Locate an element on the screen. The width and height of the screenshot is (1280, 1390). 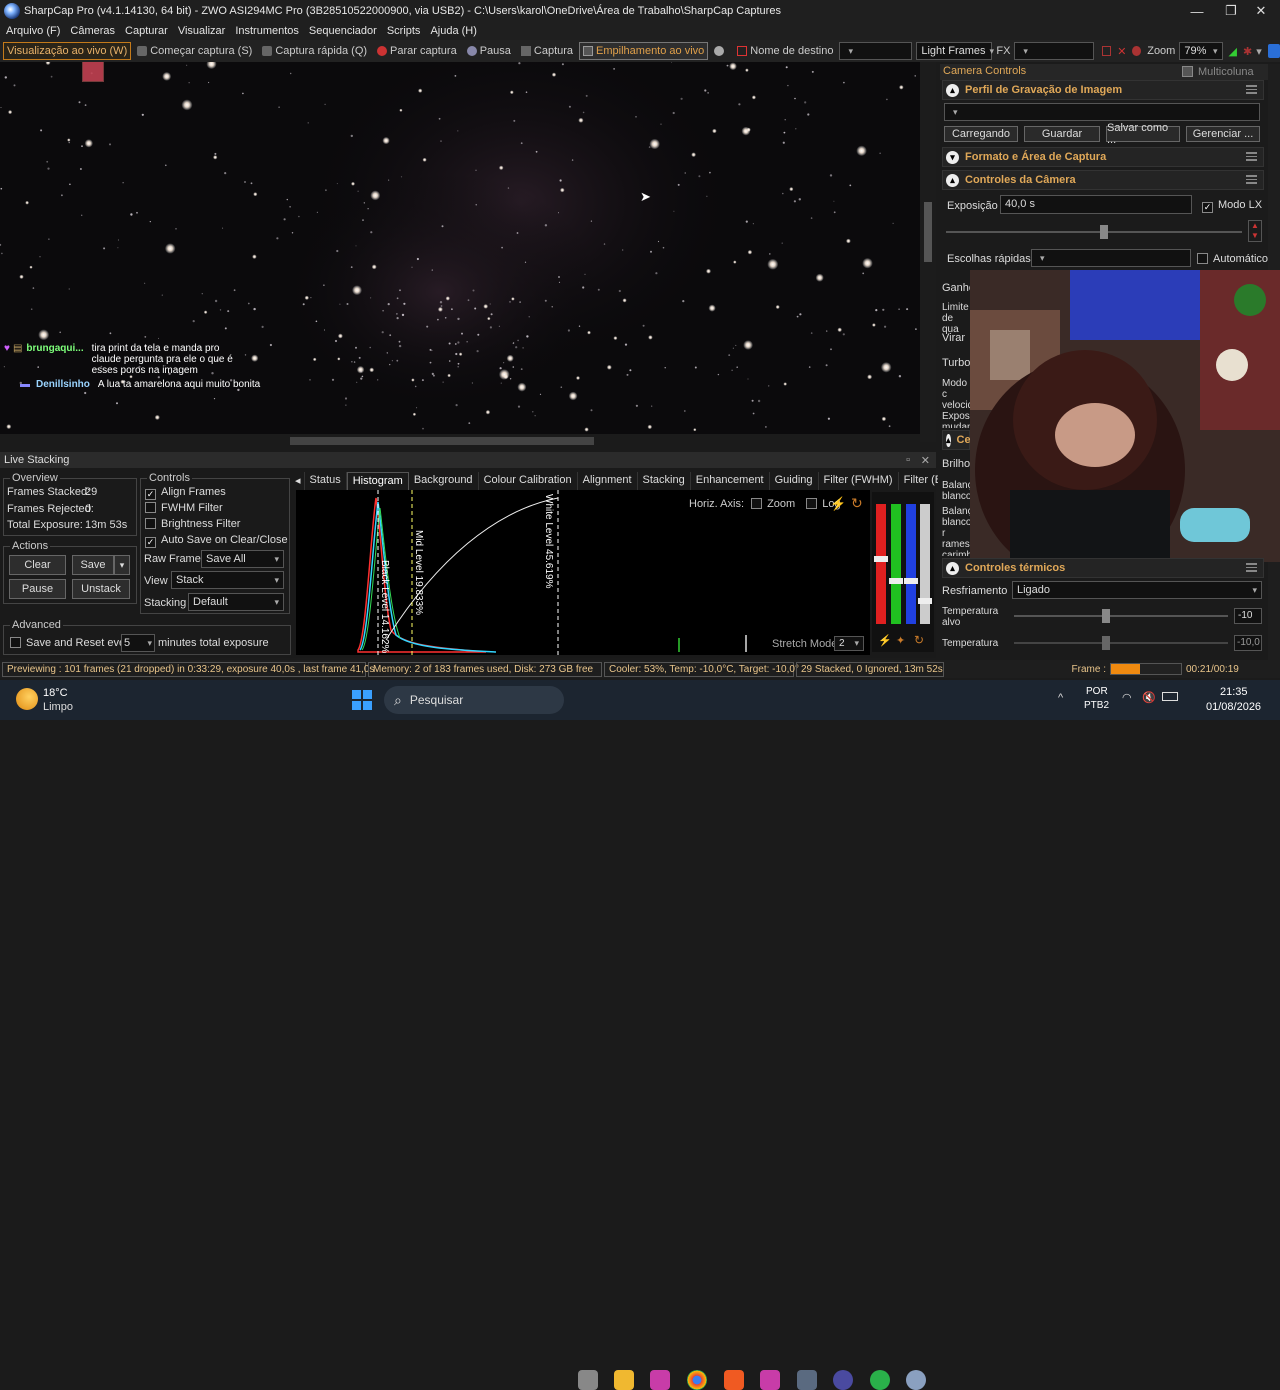
auto-stretch-lightning-icon: ⚡ is located at coordinates (885, 640).